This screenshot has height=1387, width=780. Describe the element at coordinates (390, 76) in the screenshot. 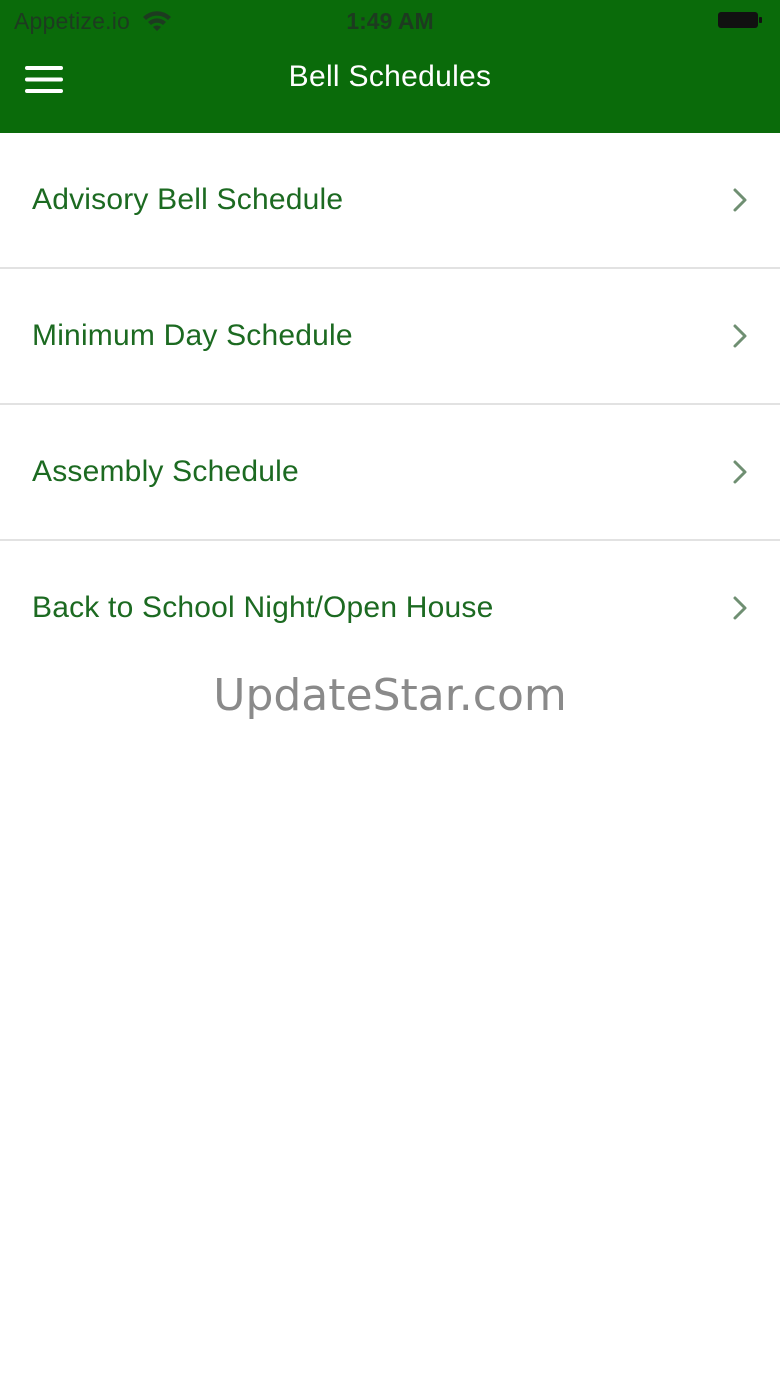

I see `page-title: Bell Schedules` at that location.